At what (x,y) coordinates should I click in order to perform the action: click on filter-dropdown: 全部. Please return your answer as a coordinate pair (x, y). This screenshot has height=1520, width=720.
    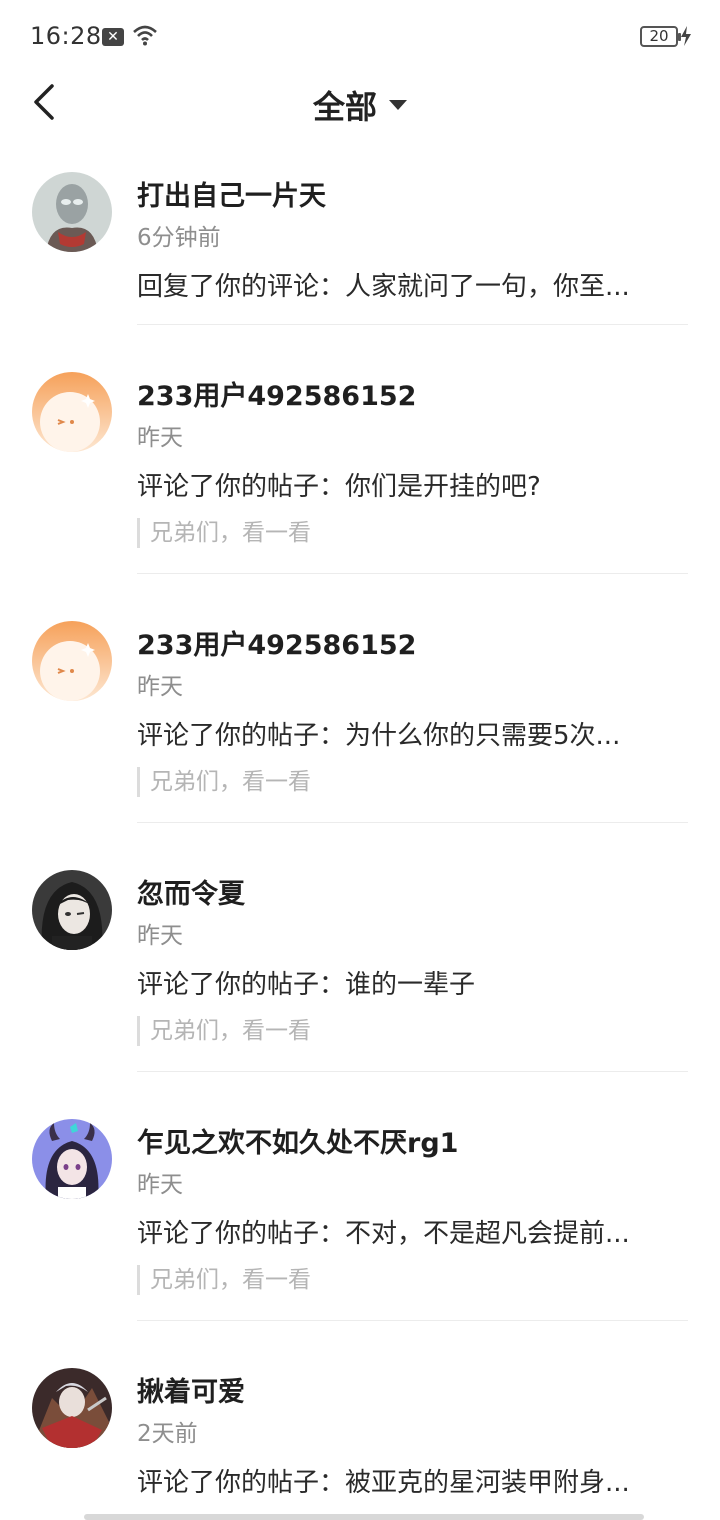
    Looking at the image, I should click on (360, 105).